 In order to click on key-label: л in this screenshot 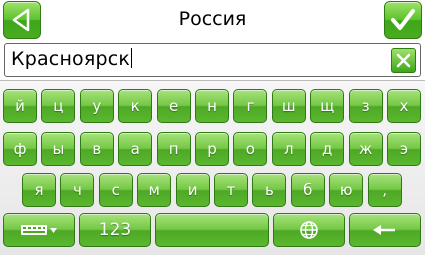, I will do `click(289, 149)`.